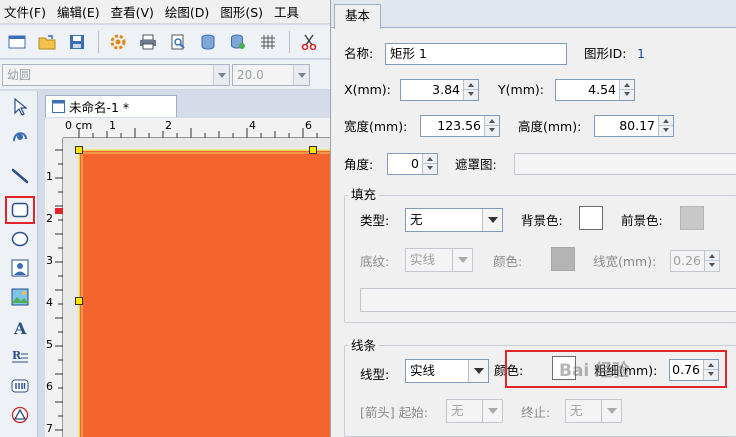  I want to click on fill-type-select: 无, so click(454, 220).